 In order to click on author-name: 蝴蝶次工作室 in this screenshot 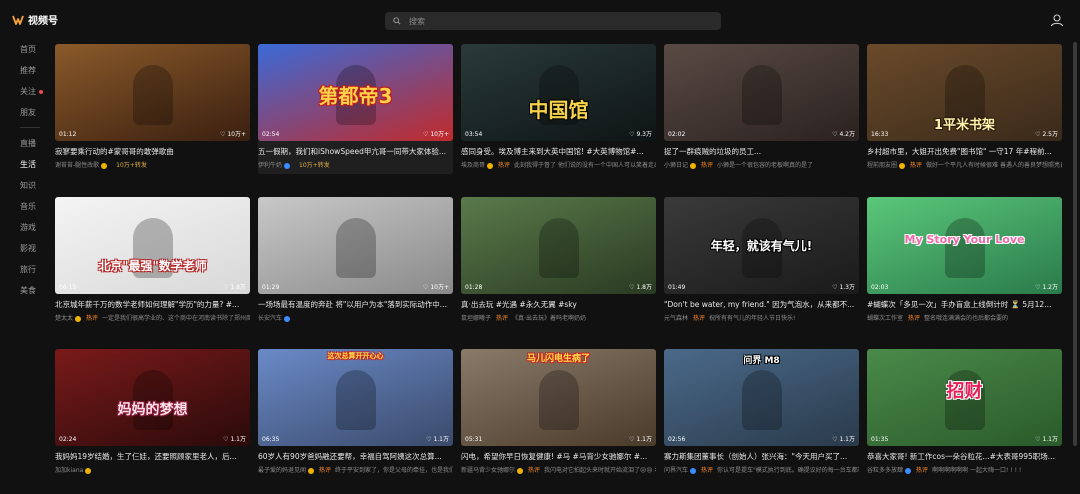, I will do `click(885, 318)`.